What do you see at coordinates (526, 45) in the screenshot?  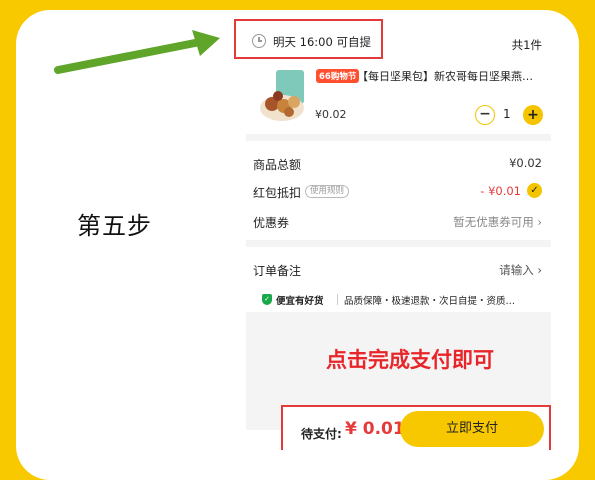 I see `item-count: 共1件` at bounding box center [526, 45].